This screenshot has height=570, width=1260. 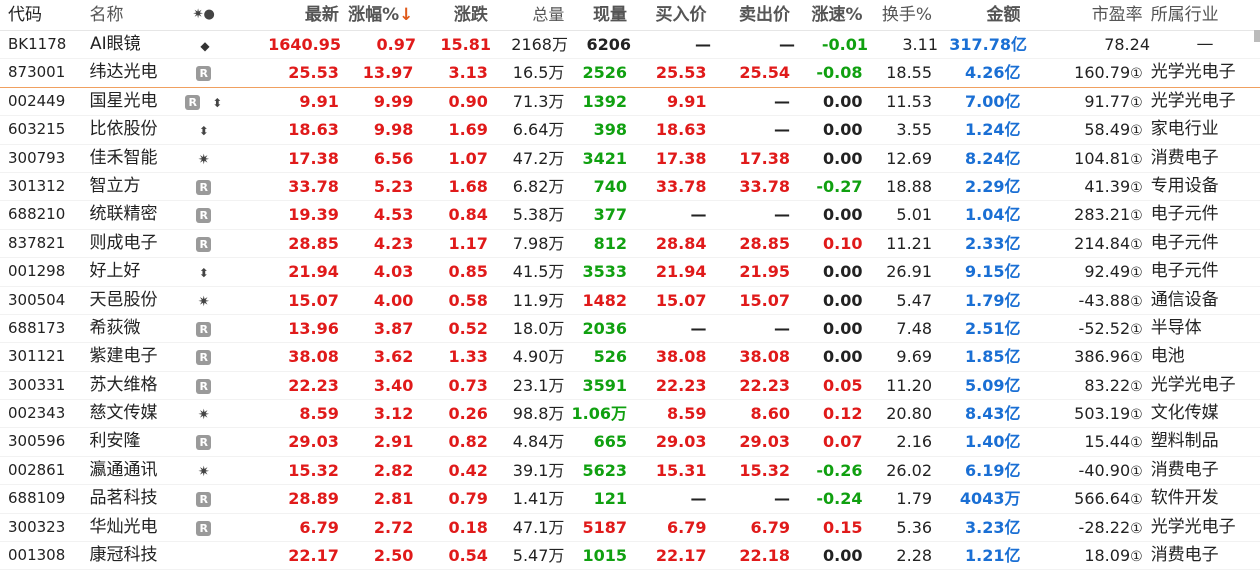 What do you see at coordinates (393, 215) in the screenshot?
I see `change-pct: 4.53` at bounding box center [393, 215].